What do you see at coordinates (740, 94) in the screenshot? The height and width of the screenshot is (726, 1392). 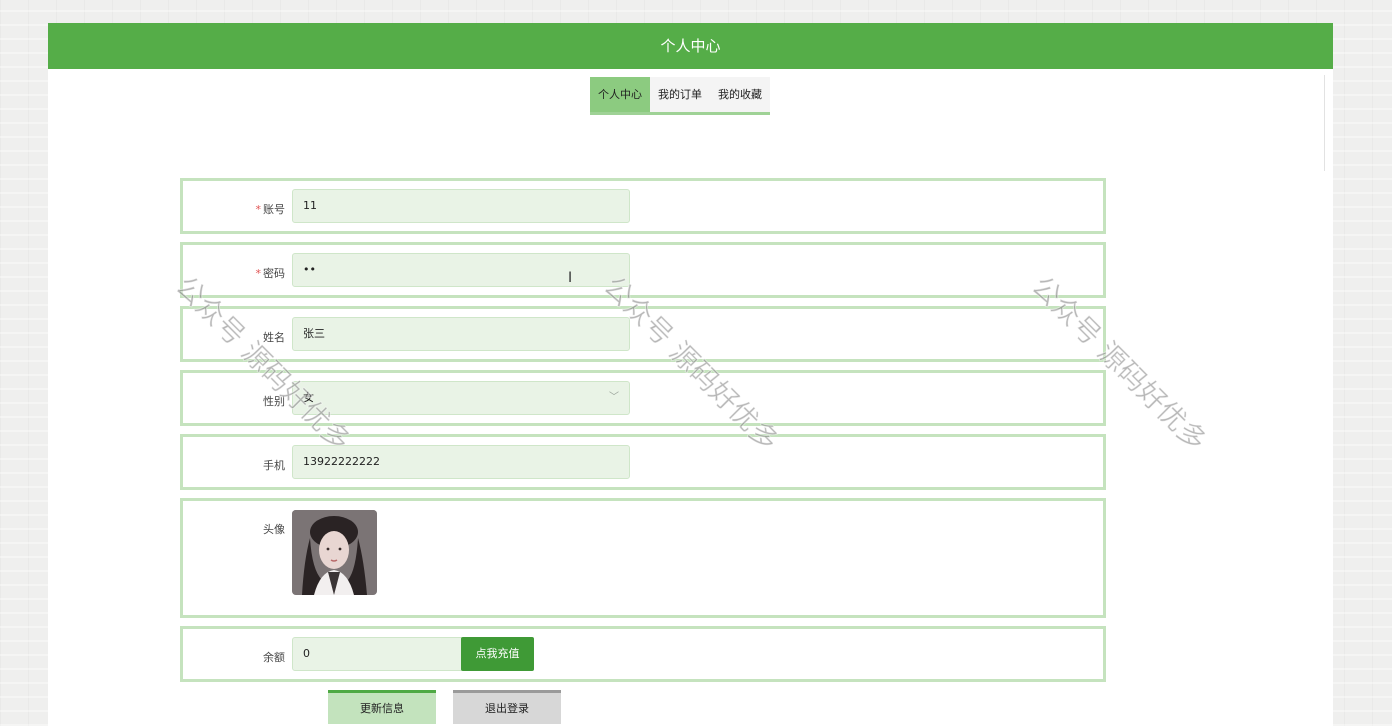 I see `tab-favorites: 我的收藏` at bounding box center [740, 94].